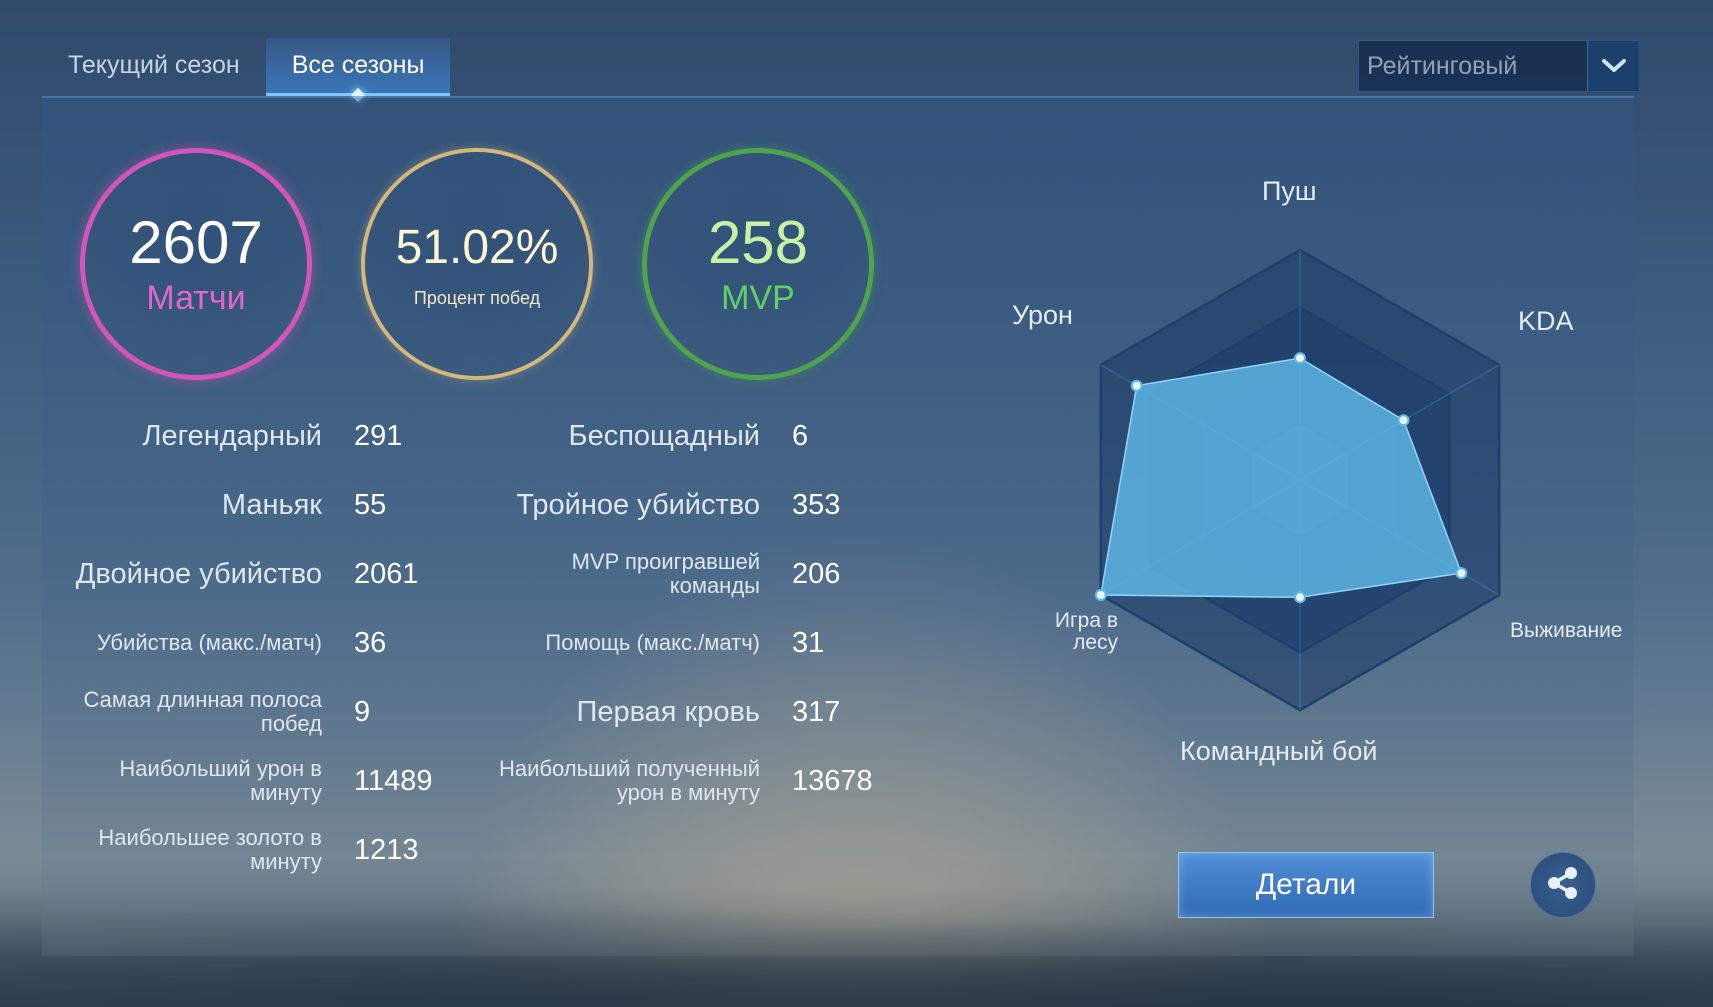 The image size is (1713, 1007). What do you see at coordinates (816, 711) in the screenshot?
I see `stat-value: 317` at bounding box center [816, 711].